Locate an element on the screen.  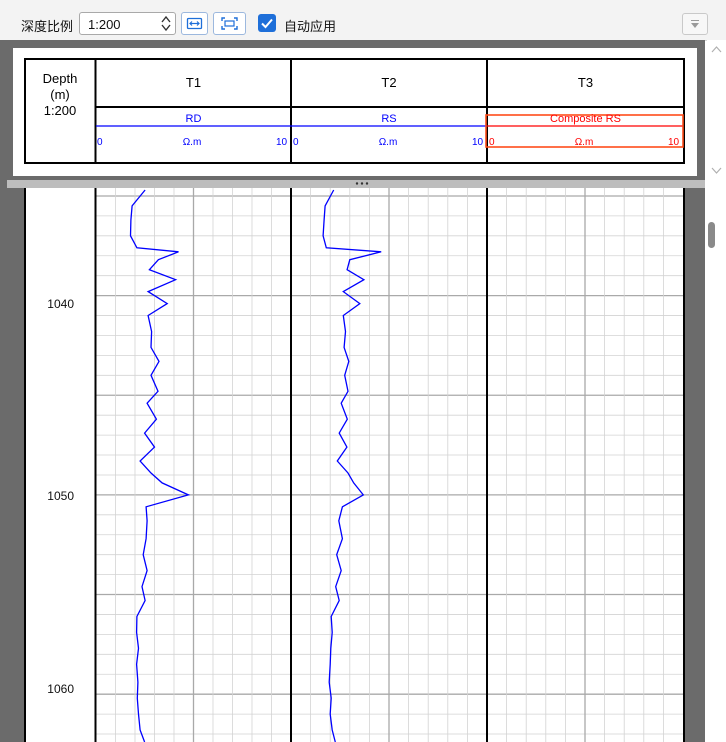
depth-label-1060: 1060 is located at coordinates (60, 689).